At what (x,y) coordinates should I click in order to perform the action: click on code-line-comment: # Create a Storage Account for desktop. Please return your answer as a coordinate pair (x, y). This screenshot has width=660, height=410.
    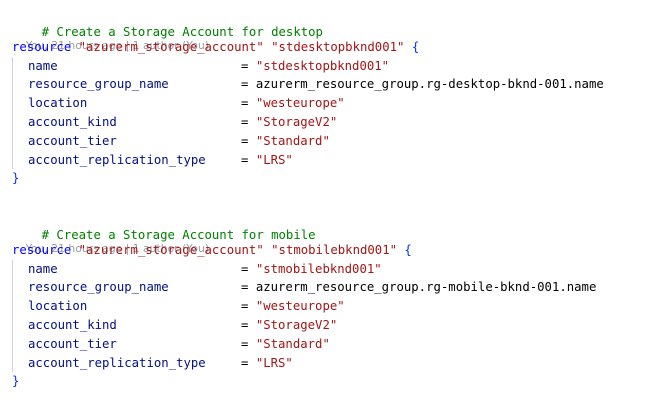
    Looking at the image, I should click on (336, 21).